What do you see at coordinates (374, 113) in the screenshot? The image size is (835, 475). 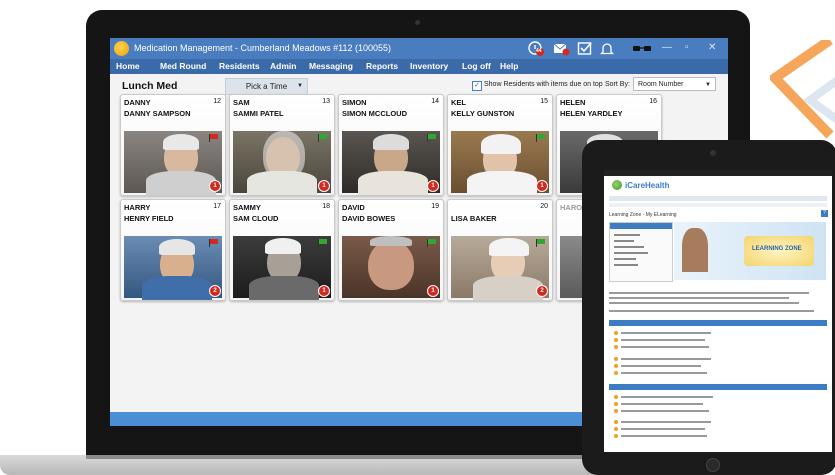 I see `resident-full-name: SIMON MCCLOUD` at bounding box center [374, 113].